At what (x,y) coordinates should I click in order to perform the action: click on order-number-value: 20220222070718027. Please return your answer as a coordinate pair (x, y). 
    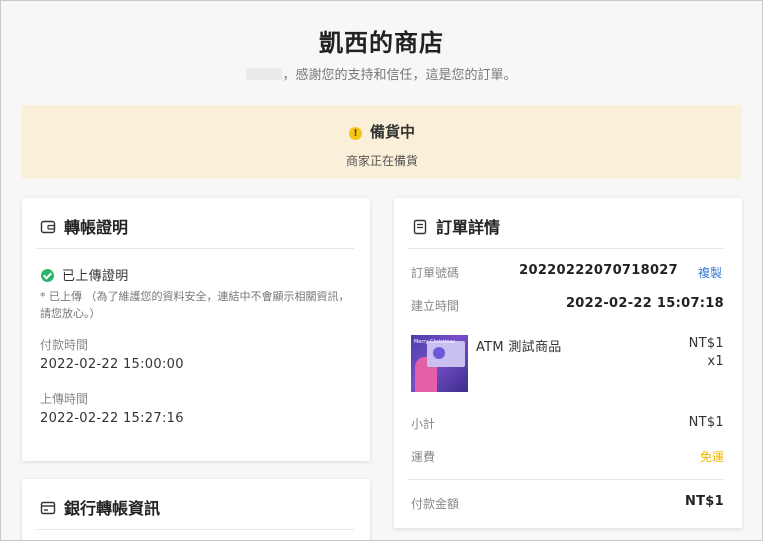
    Looking at the image, I should click on (598, 270).